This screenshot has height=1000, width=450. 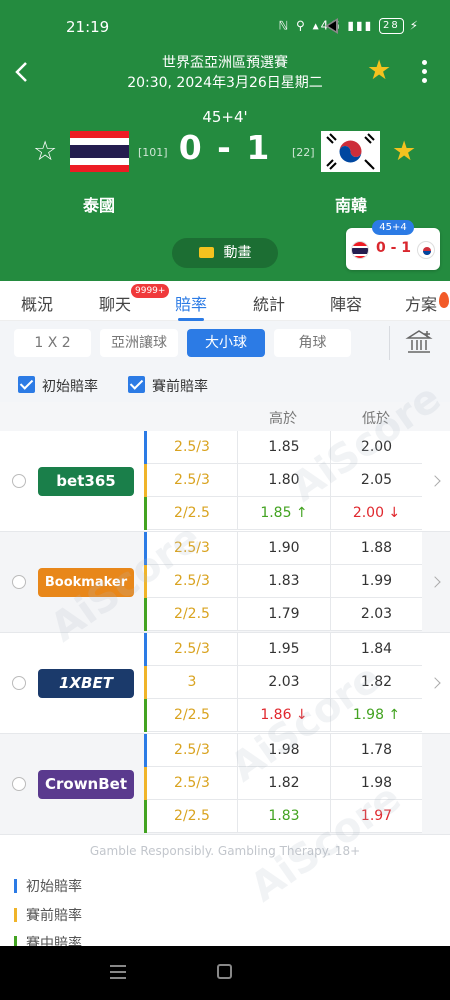 What do you see at coordinates (376, 750) in the screenshot?
I see `under-cell: 1.78` at bounding box center [376, 750].